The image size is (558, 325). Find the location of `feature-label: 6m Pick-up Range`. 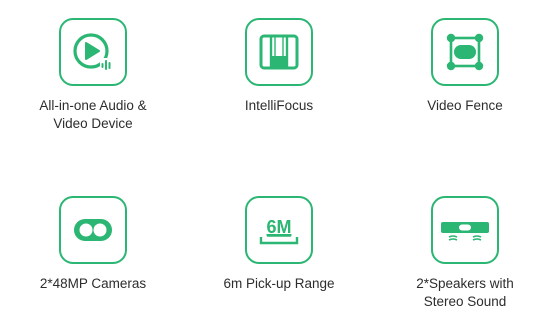

feature-label: 6m Pick-up Range is located at coordinates (278, 284).